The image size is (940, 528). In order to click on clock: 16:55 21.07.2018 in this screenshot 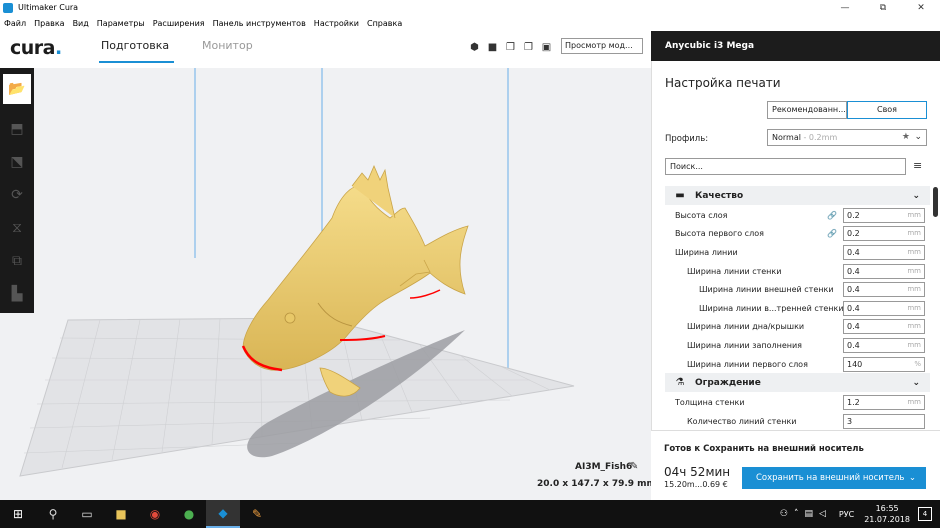, I will do `click(887, 514)`.